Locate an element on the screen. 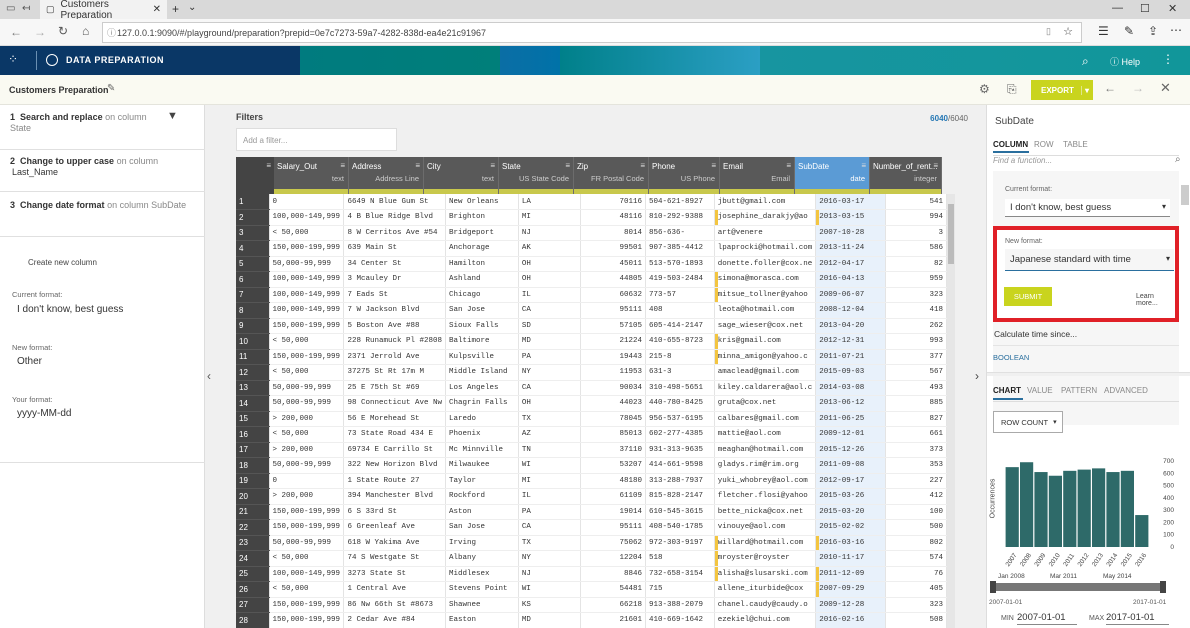  table-cell: 414-661-9598 is located at coordinates (680, 465).